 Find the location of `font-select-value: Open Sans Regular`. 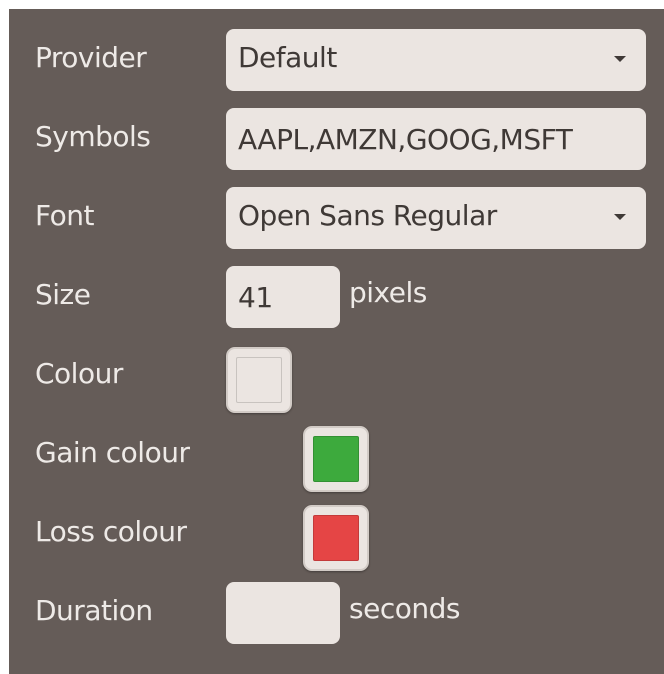

font-select-value: Open Sans Regular is located at coordinates (367, 215).